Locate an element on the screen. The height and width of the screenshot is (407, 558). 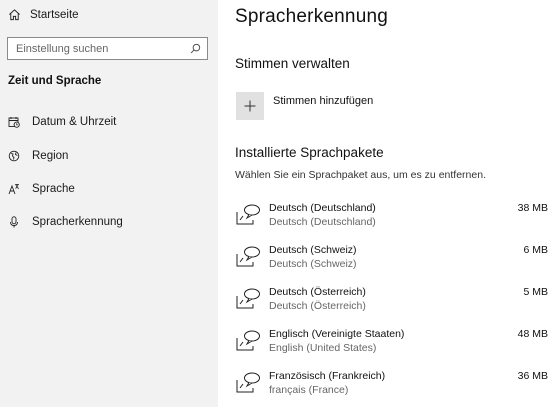
sidebar-item-label: Spracherkennung is located at coordinates (77, 222).